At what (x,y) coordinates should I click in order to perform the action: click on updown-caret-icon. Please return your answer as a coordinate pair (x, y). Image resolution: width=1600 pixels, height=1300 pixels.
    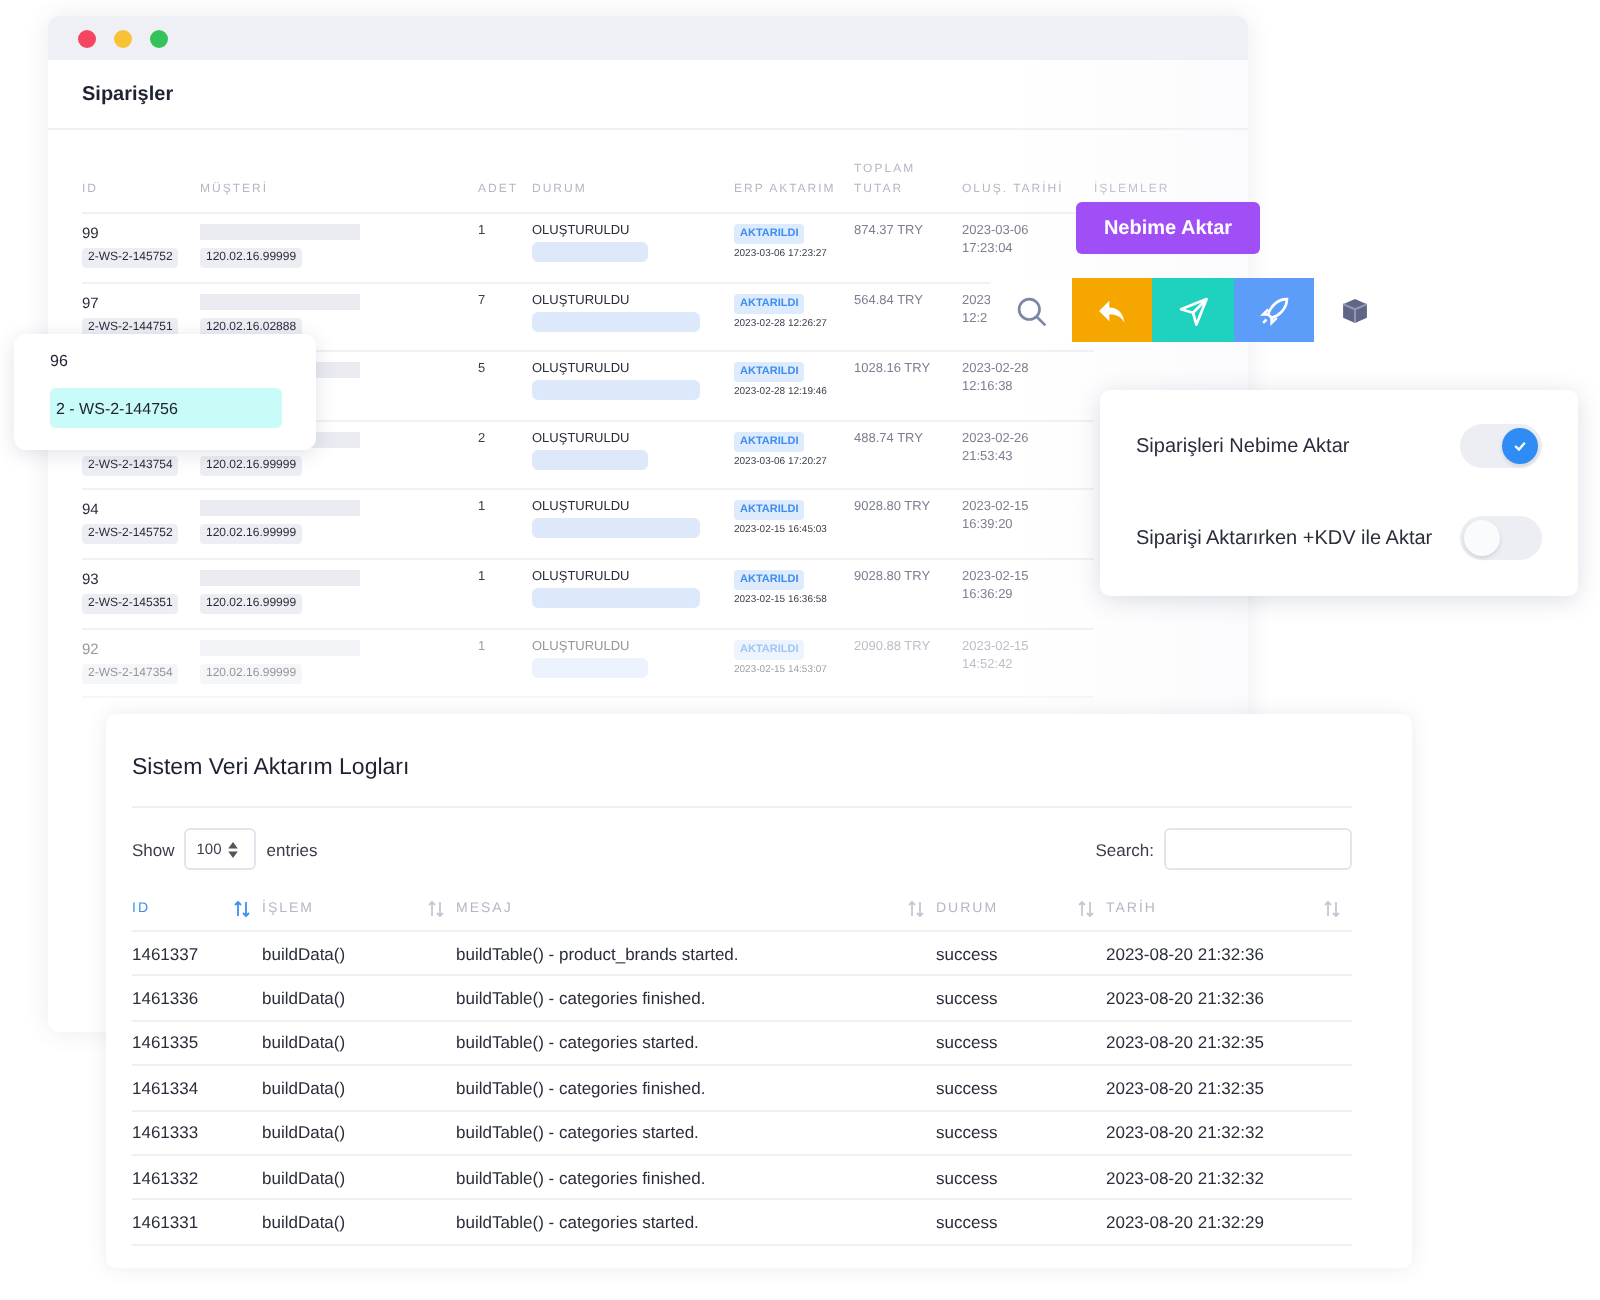
    Looking at the image, I should click on (232, 849).